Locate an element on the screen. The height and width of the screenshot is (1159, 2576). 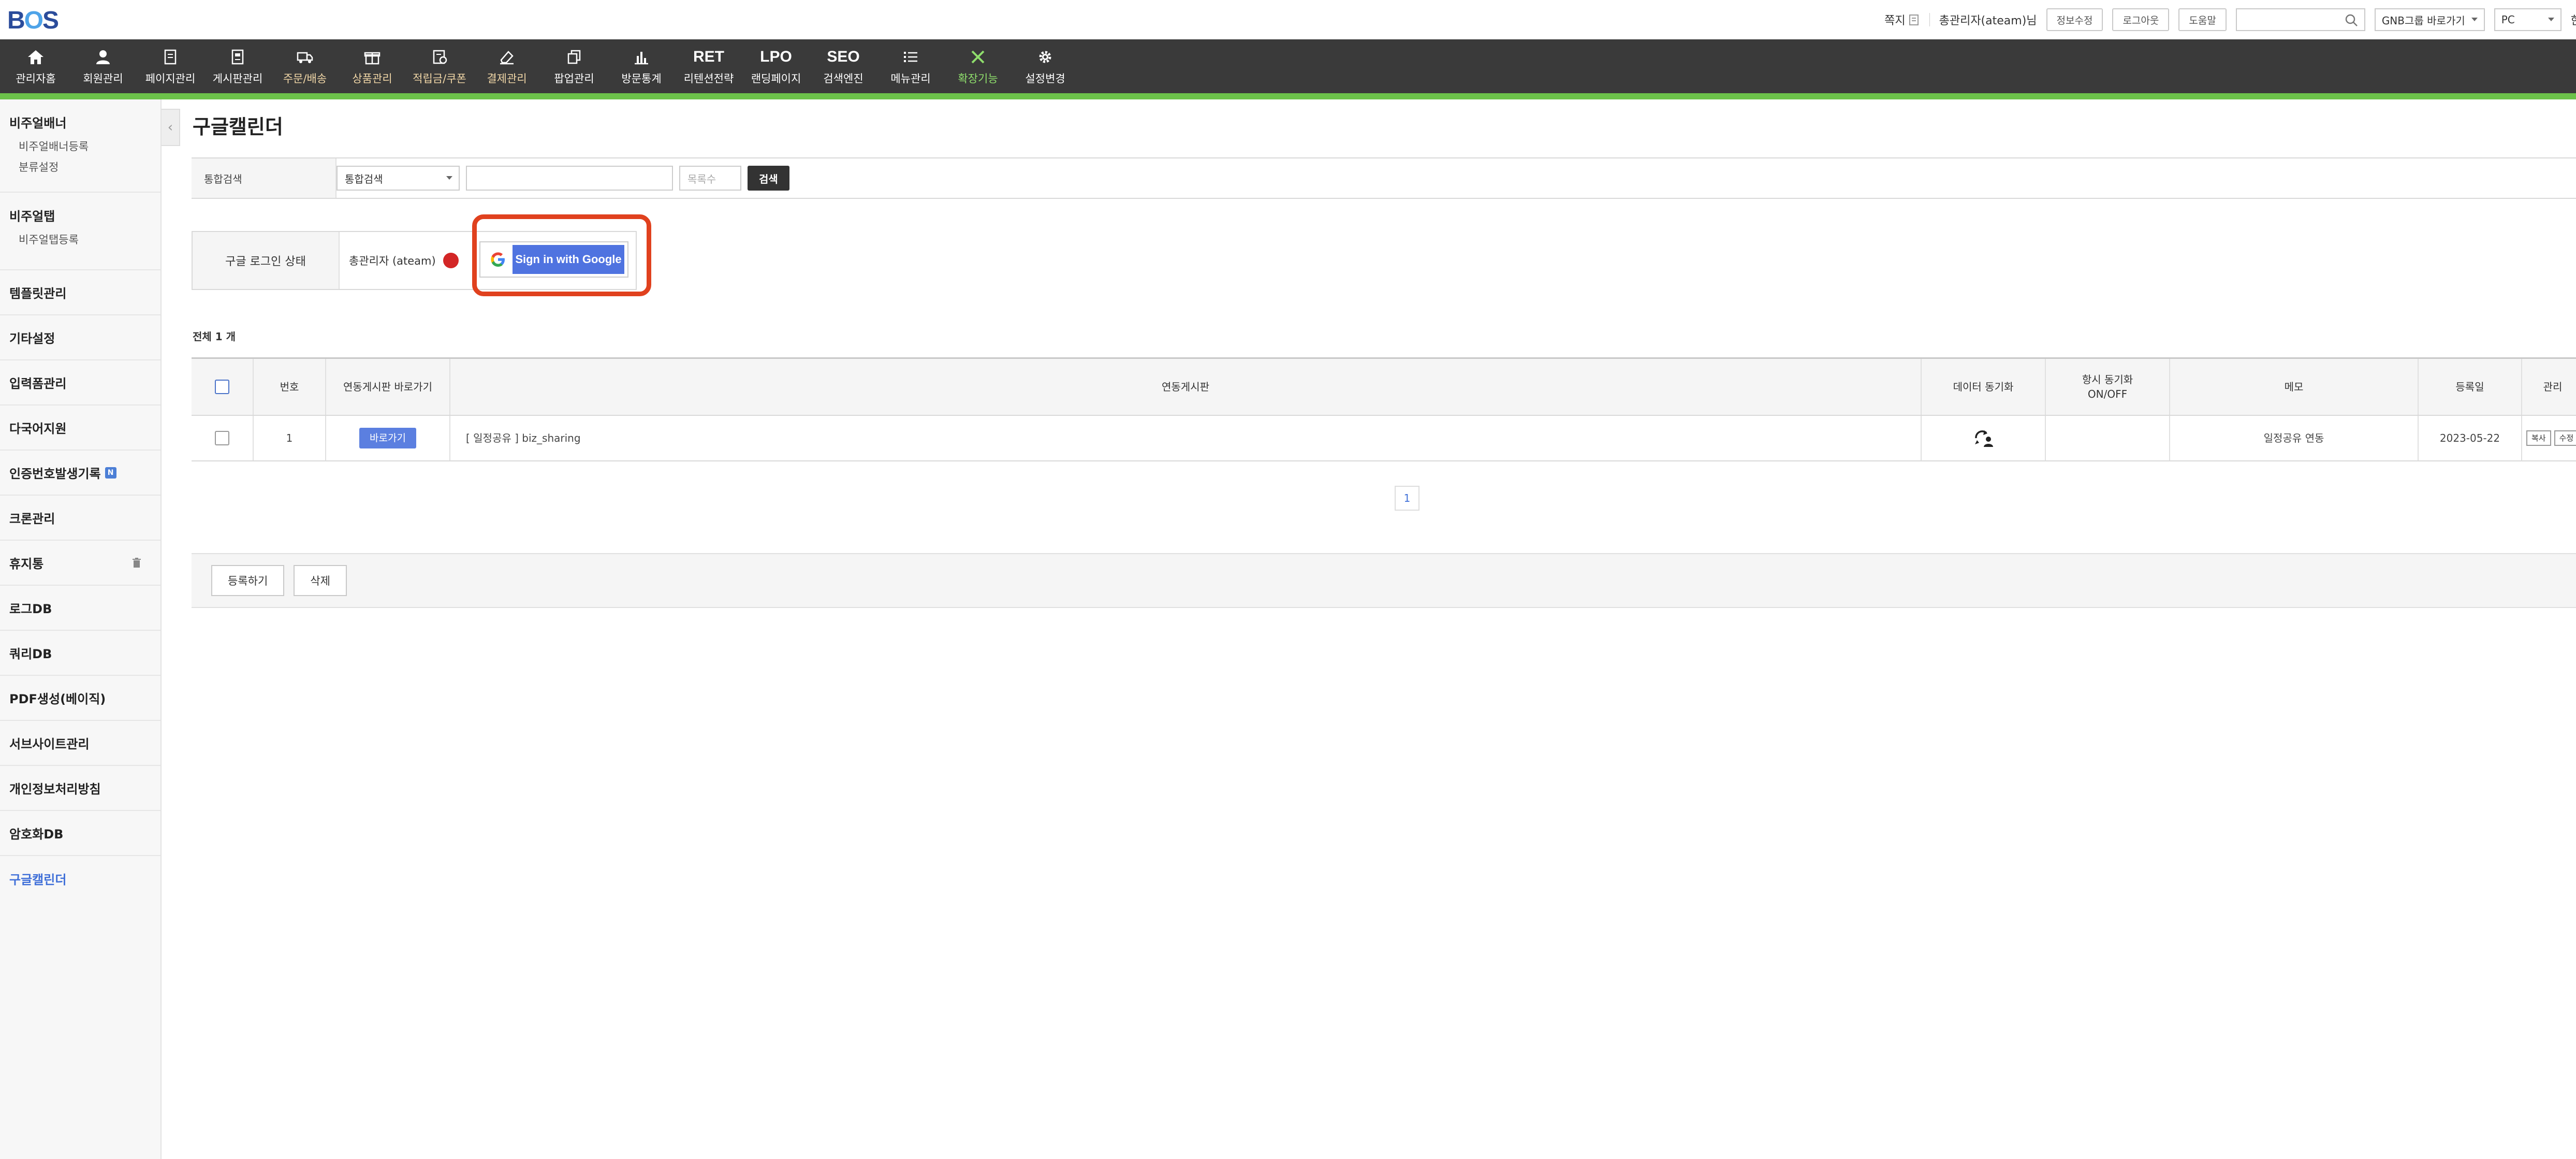
memo-link: 쪽지 is located at coordinates (1902, 19).